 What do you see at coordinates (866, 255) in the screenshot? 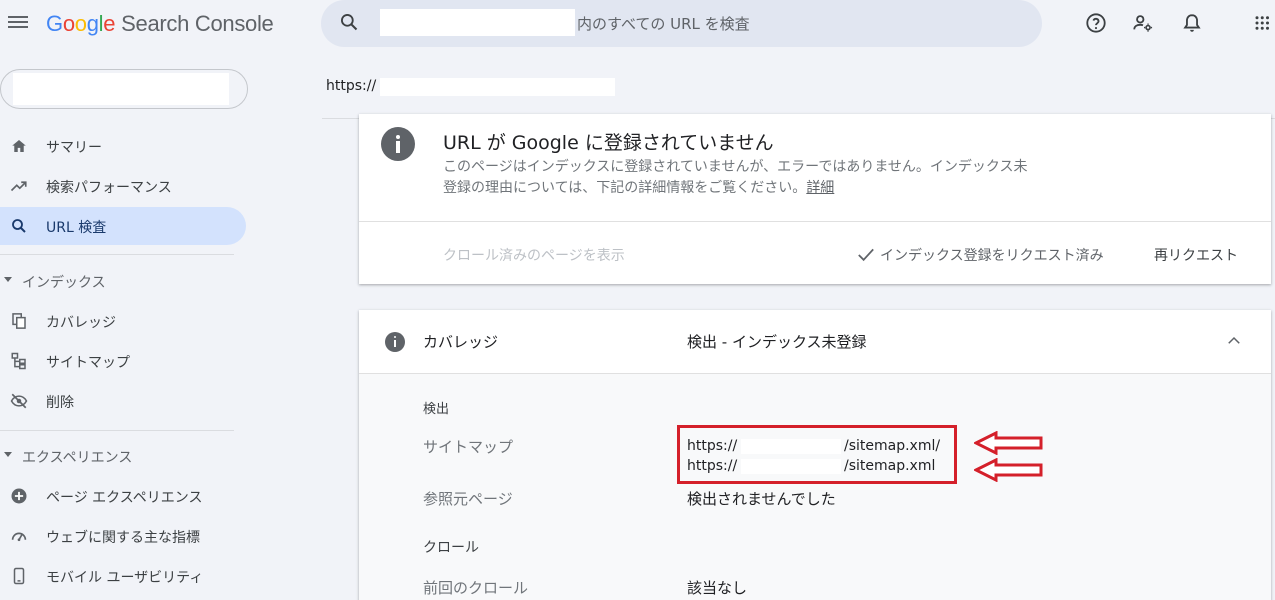
I see `check-icon` at bounding box center [866, 255].